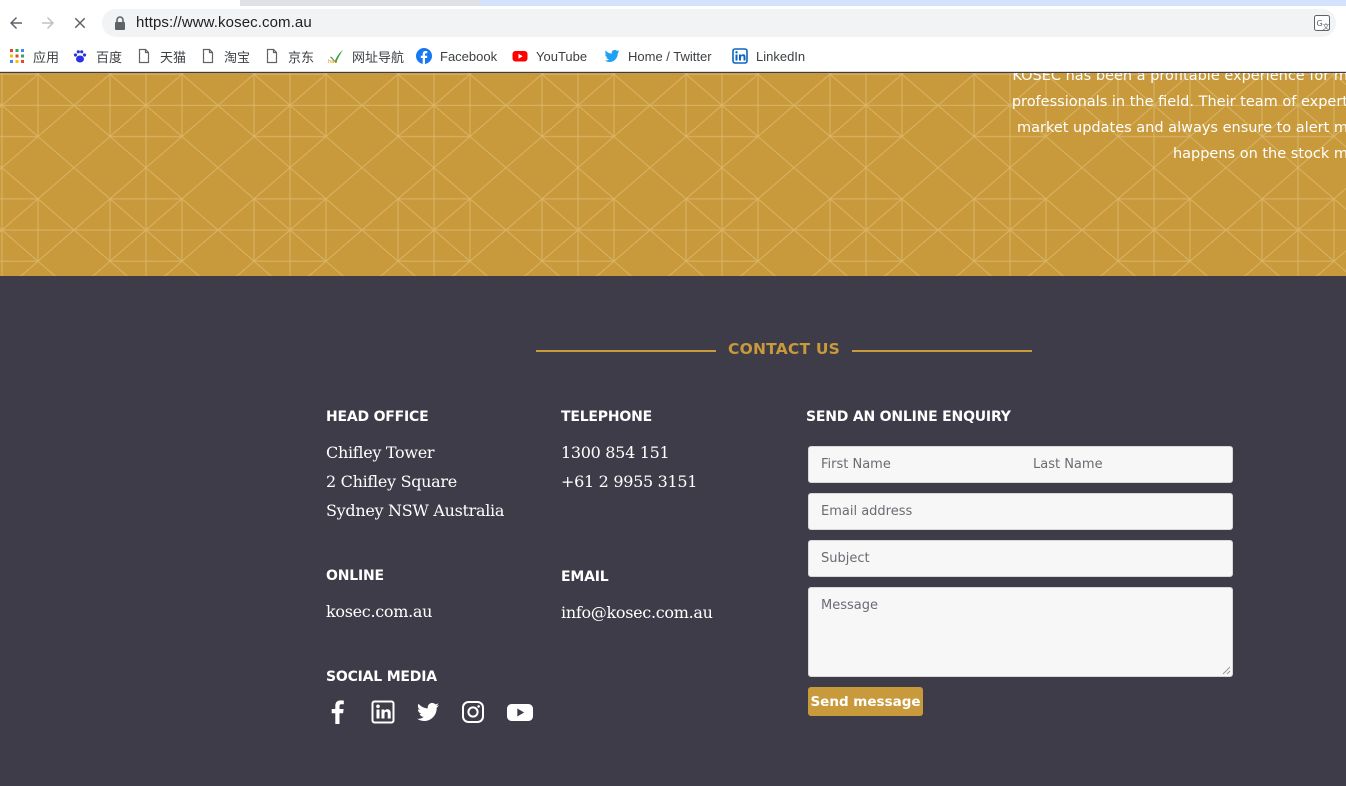 The image size is (1346, 786). I want to click on bookmark-taobao: 淘宝, so click(225, 56).